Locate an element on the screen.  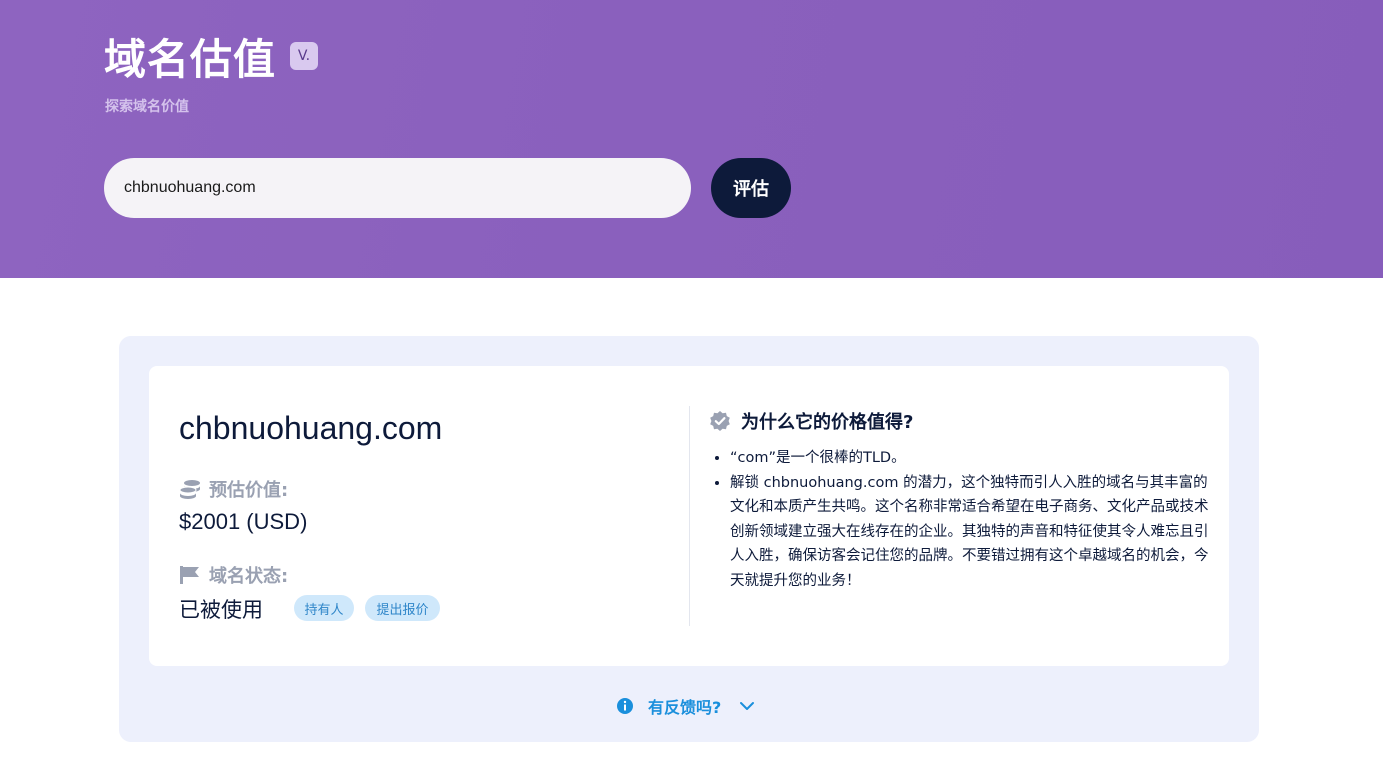
verified-badge-icon is located at coordinates (720, 421).